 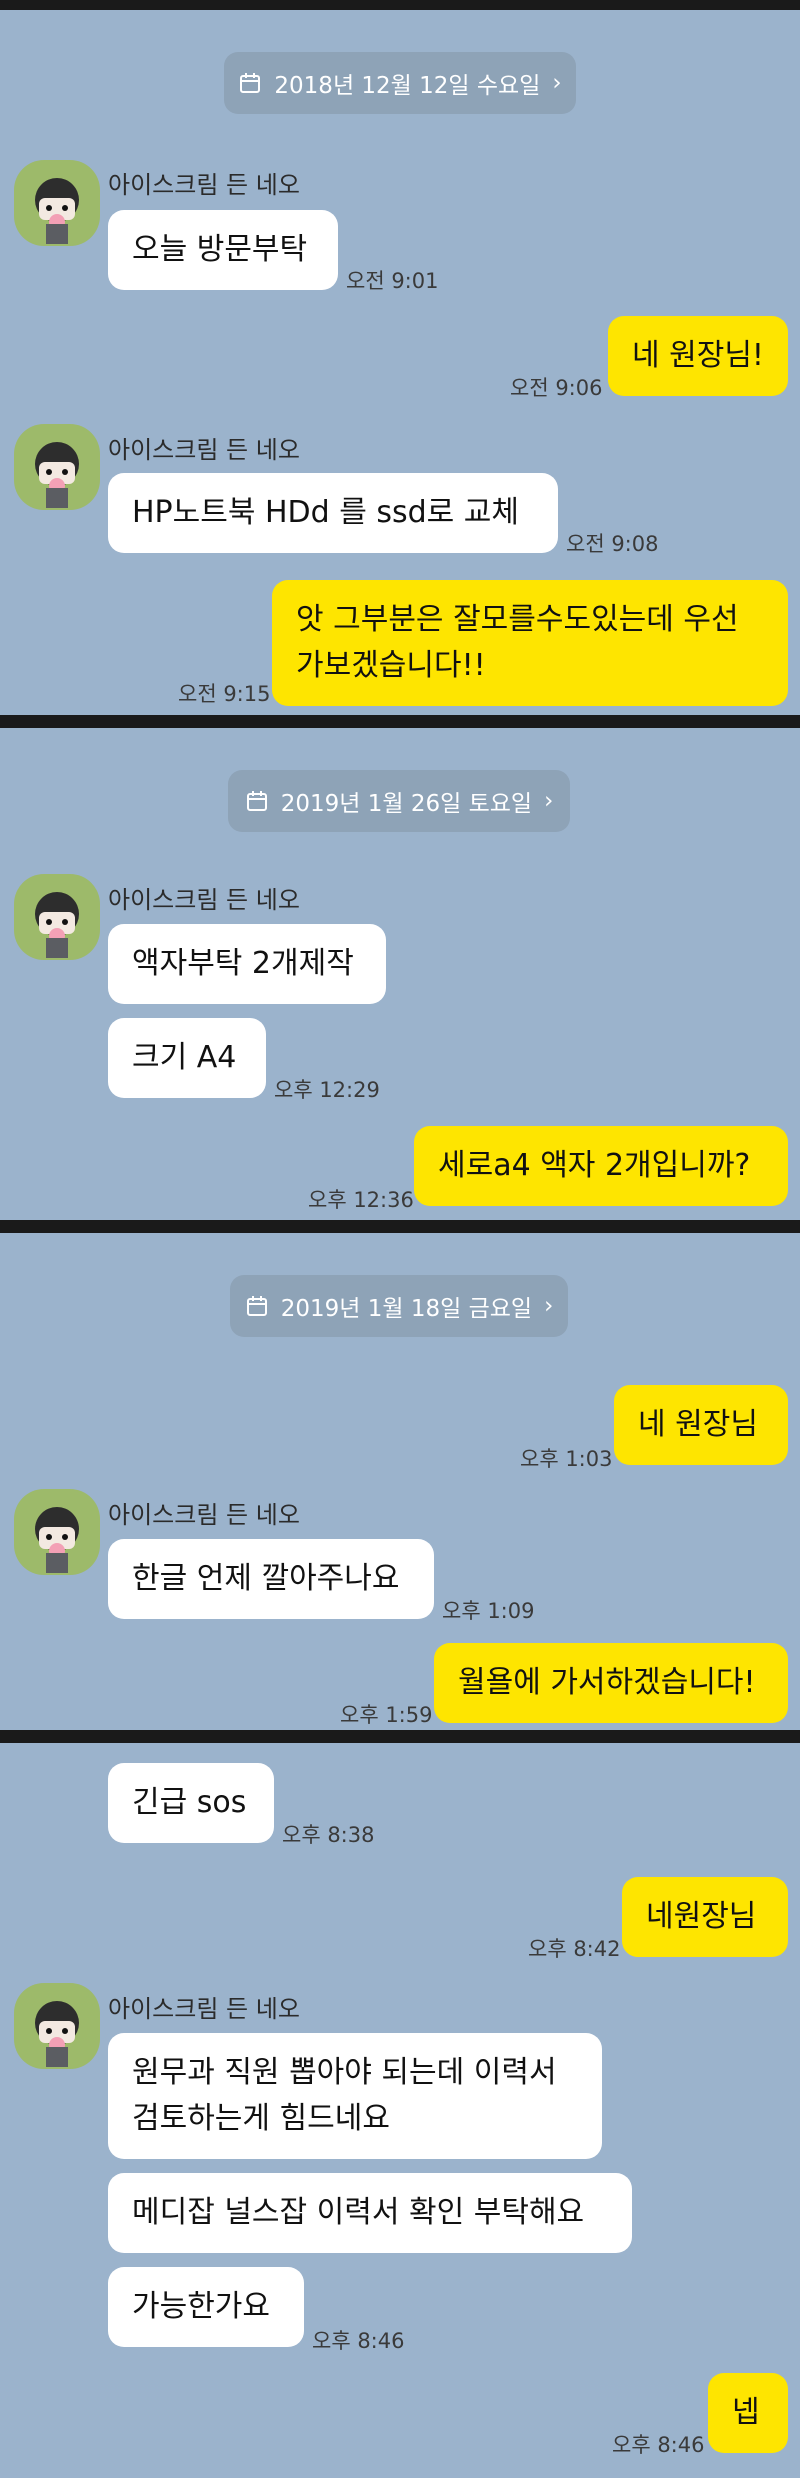 What do you see at coordinates (406, 804) in the screenshot?
I see `date-label: 2019년 1월 26일 토요일` at bounding box center [406, 804].